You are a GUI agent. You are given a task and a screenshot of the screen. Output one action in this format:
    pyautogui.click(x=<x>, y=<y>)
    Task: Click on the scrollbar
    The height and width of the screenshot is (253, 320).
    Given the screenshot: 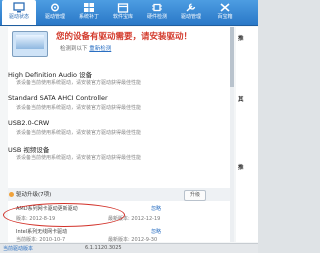 What is the action you would take?
    pyautogui.click(x=232, y=134)
    